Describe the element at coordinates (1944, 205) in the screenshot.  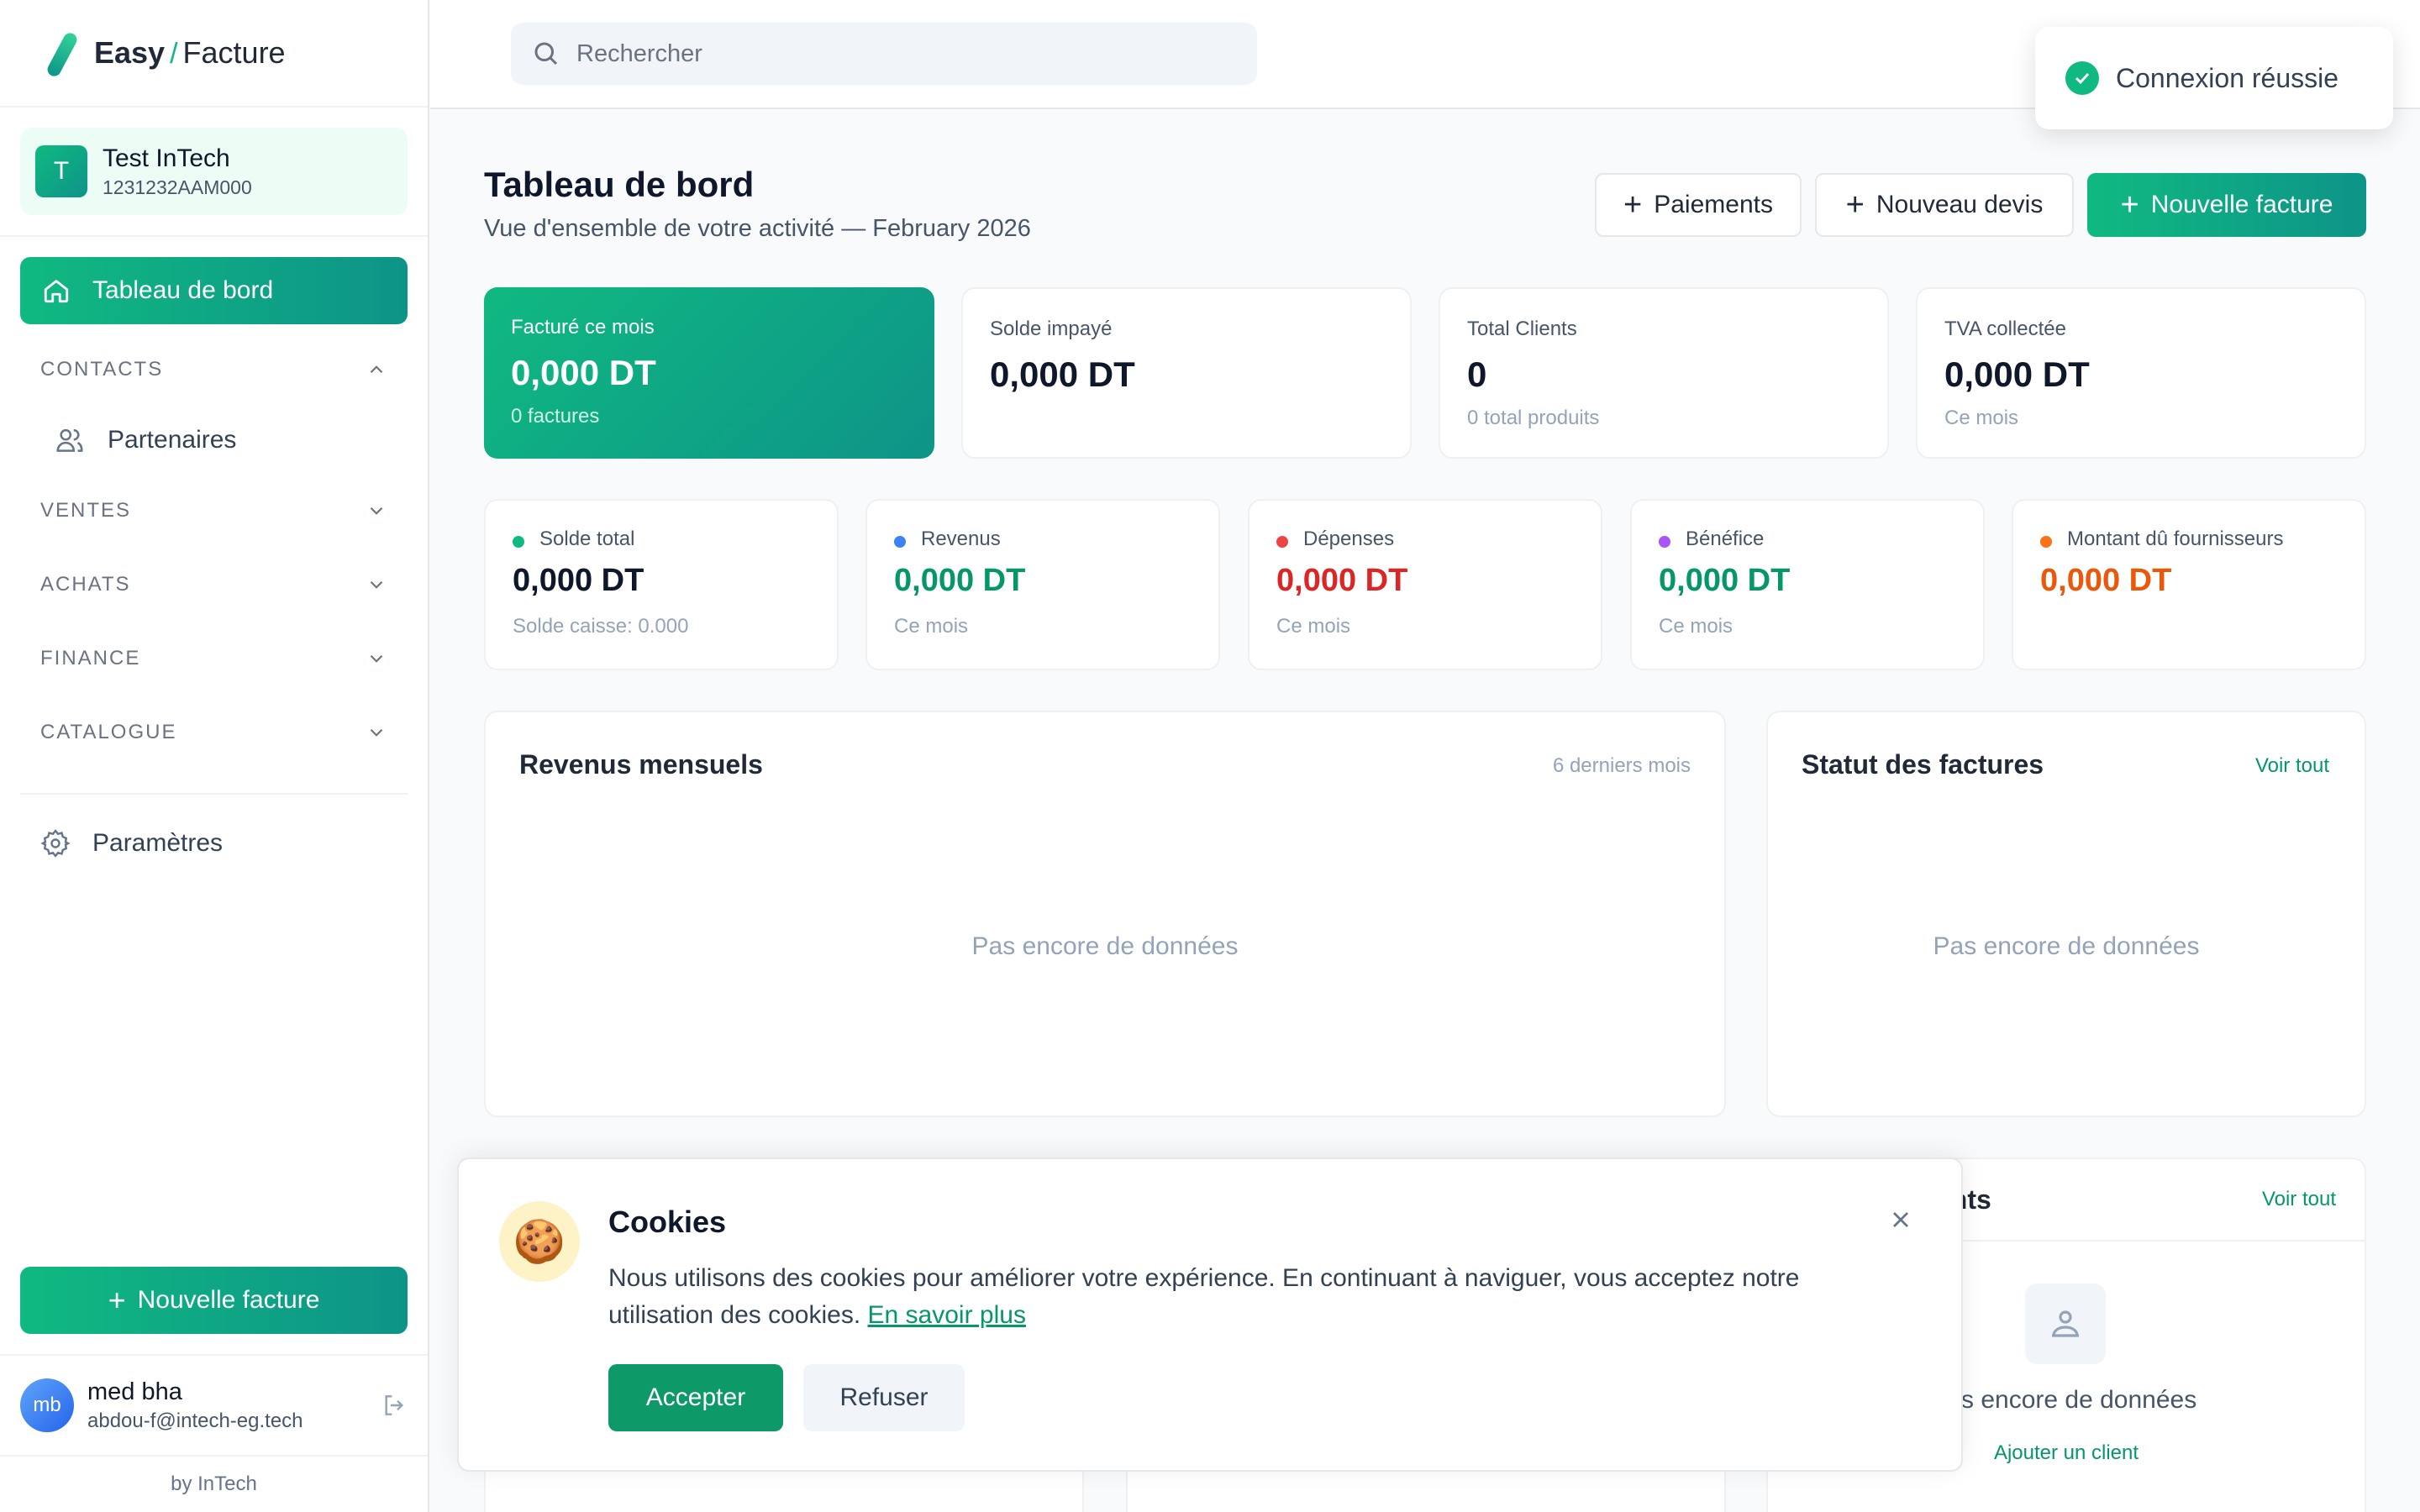
I see `new-quote-button: + Nouveau devis` at that location.